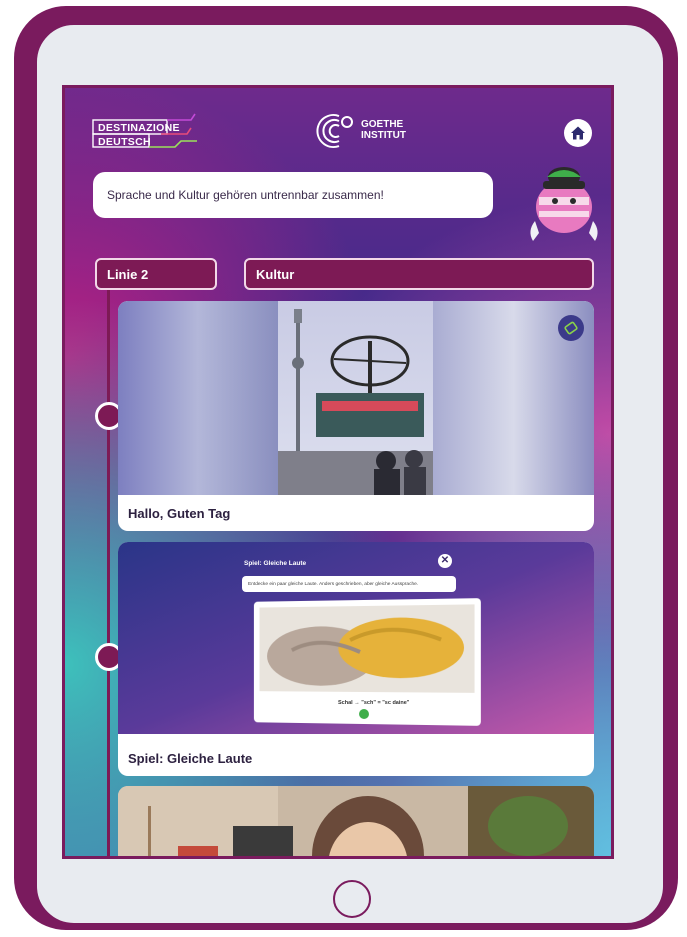  What do you see at coordinates (334, 131) in the screenshot?
I see `goethe-swirl-icon` at bounding box center [334, 131].